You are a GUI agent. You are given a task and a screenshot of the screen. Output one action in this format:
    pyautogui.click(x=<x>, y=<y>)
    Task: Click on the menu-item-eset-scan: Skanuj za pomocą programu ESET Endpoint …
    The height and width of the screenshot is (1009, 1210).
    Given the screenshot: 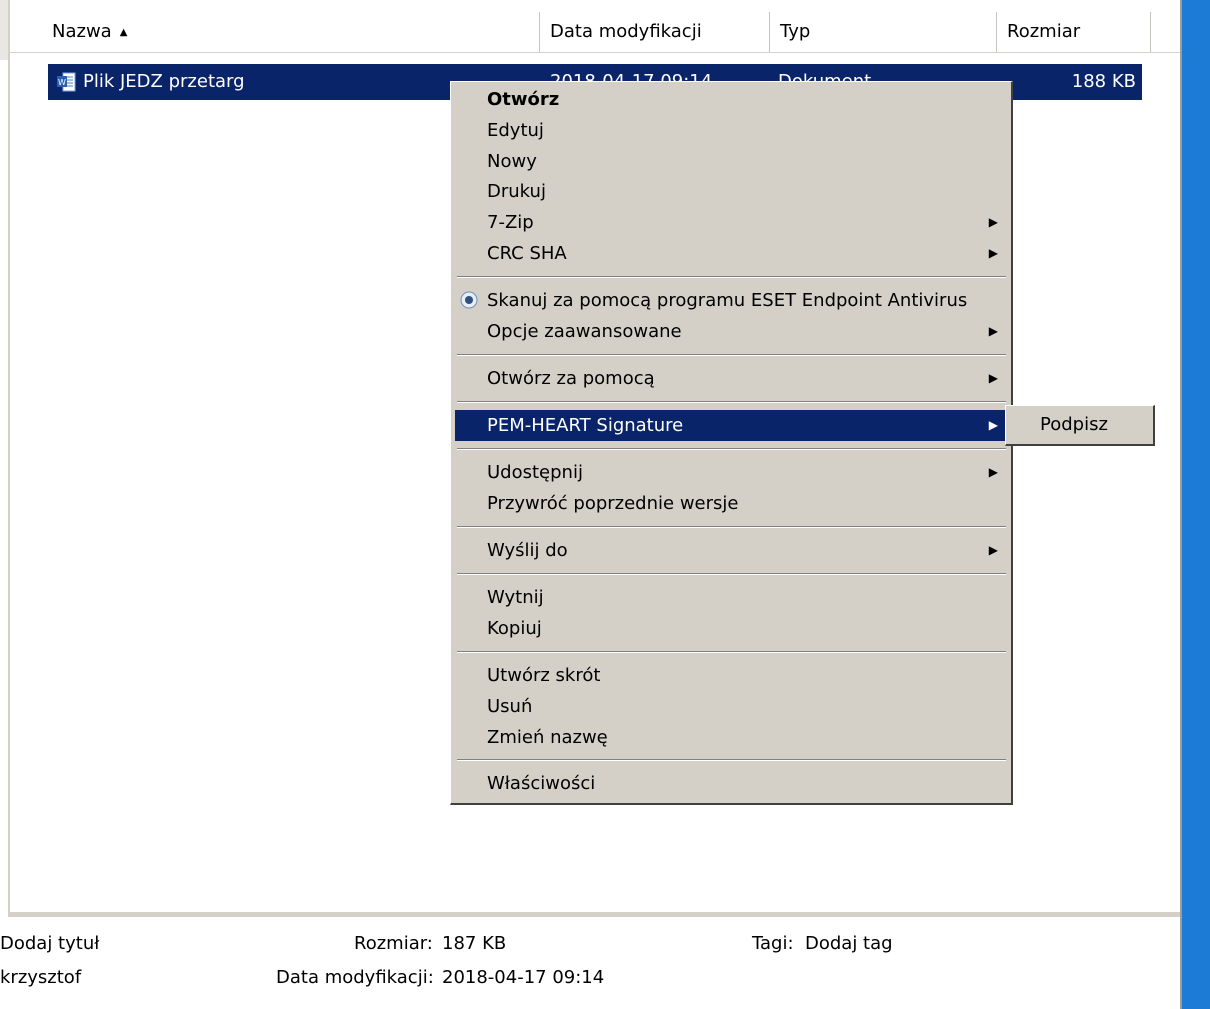 What is the action you would take?
    pyautogui.click(x=732, y=300)
    